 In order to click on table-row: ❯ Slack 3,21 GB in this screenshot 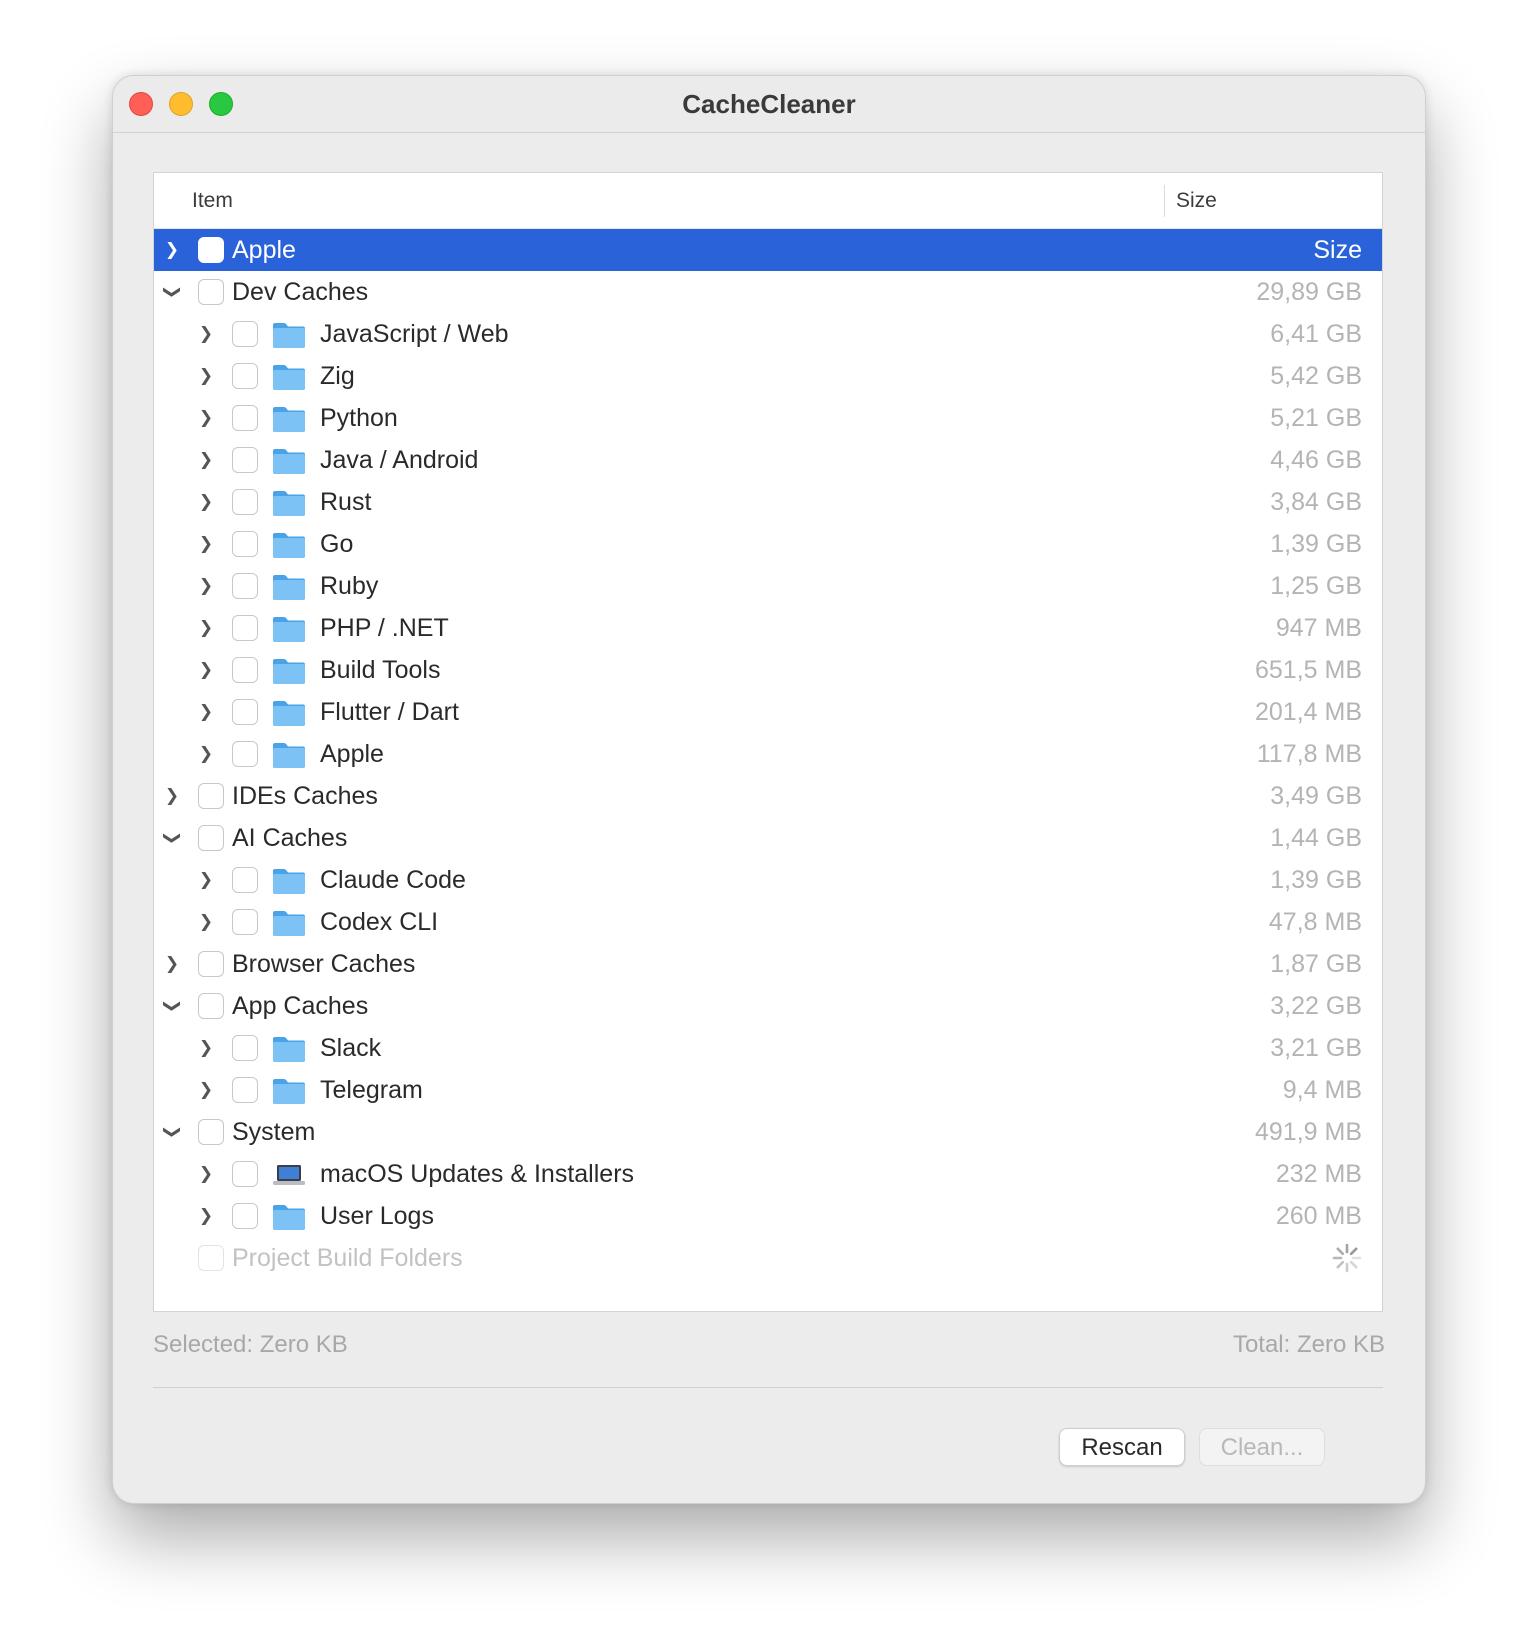, I will do `click(768, 1048)`.